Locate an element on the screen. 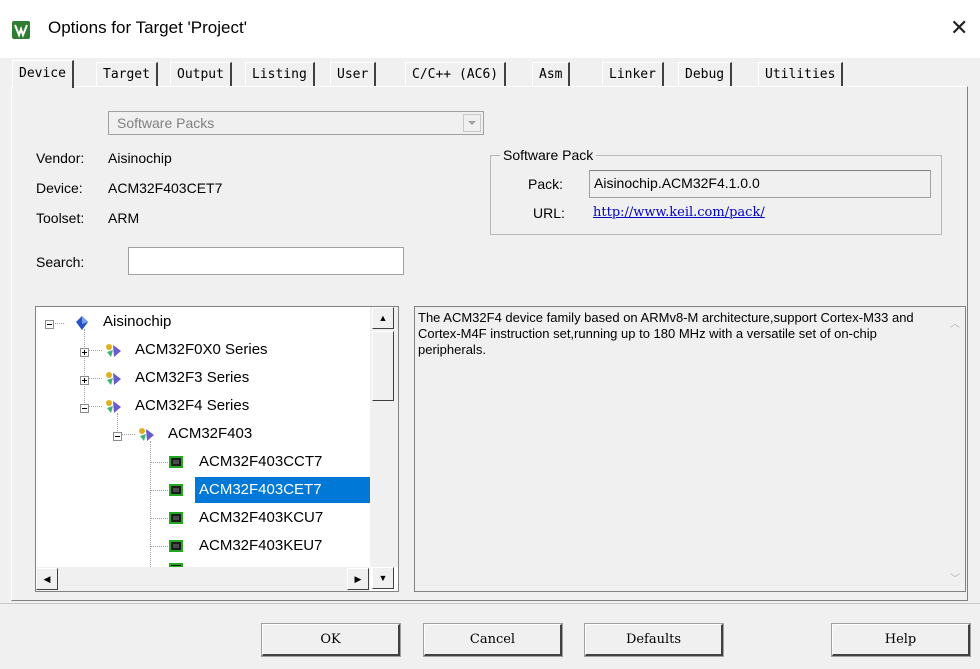 Image resolution: width=980 pixels, height=669 pixels. tree-item-acm32f403kcu7: ACM32F403KCU7 is located at coordinates (206, 518).